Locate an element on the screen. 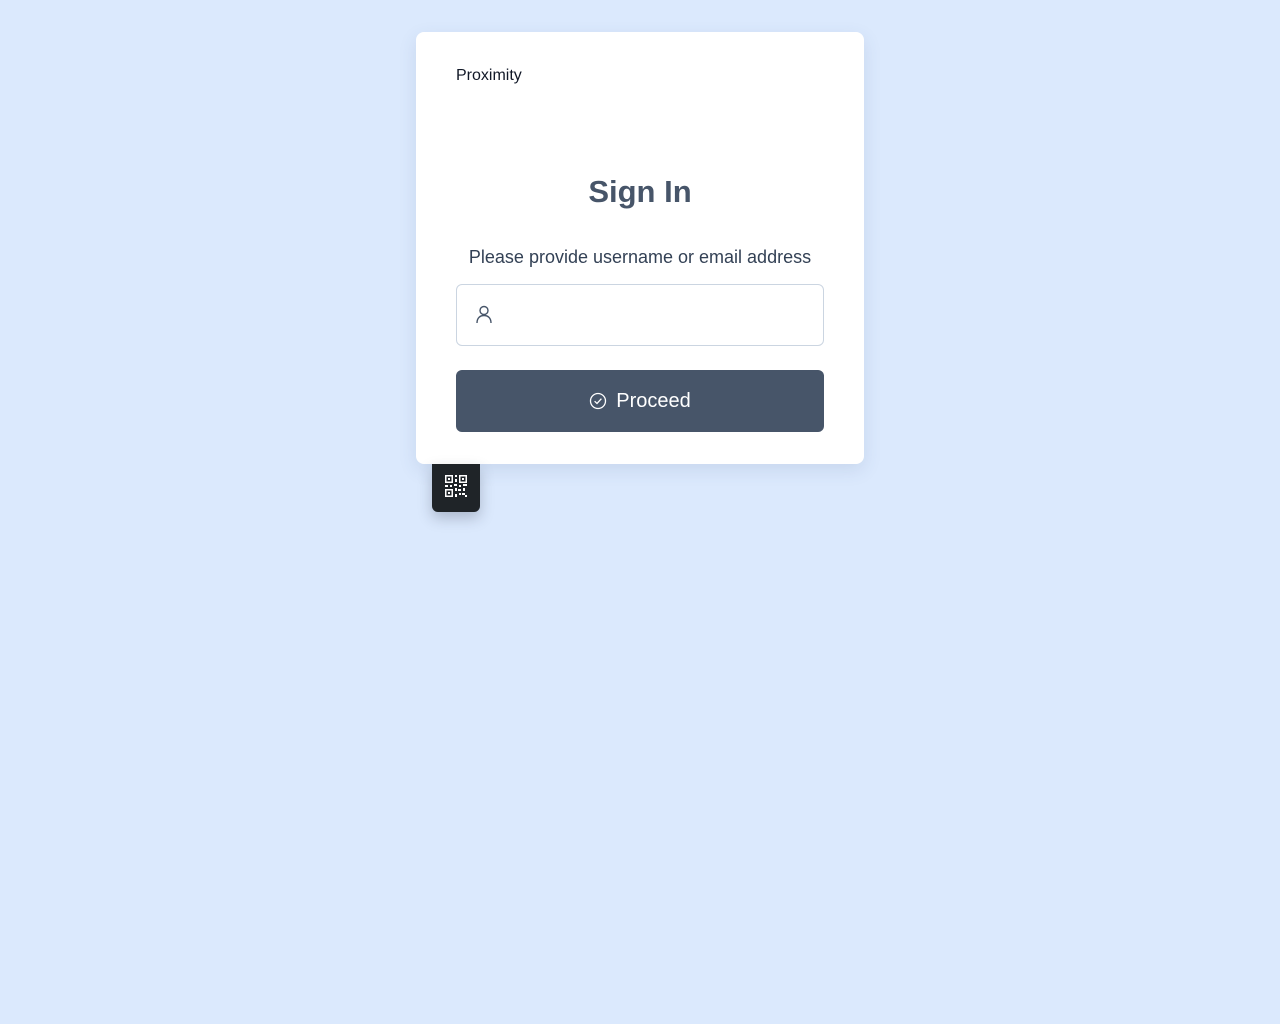  signin-prompt: Please provide username or email address is located at coordinates (640, 257).